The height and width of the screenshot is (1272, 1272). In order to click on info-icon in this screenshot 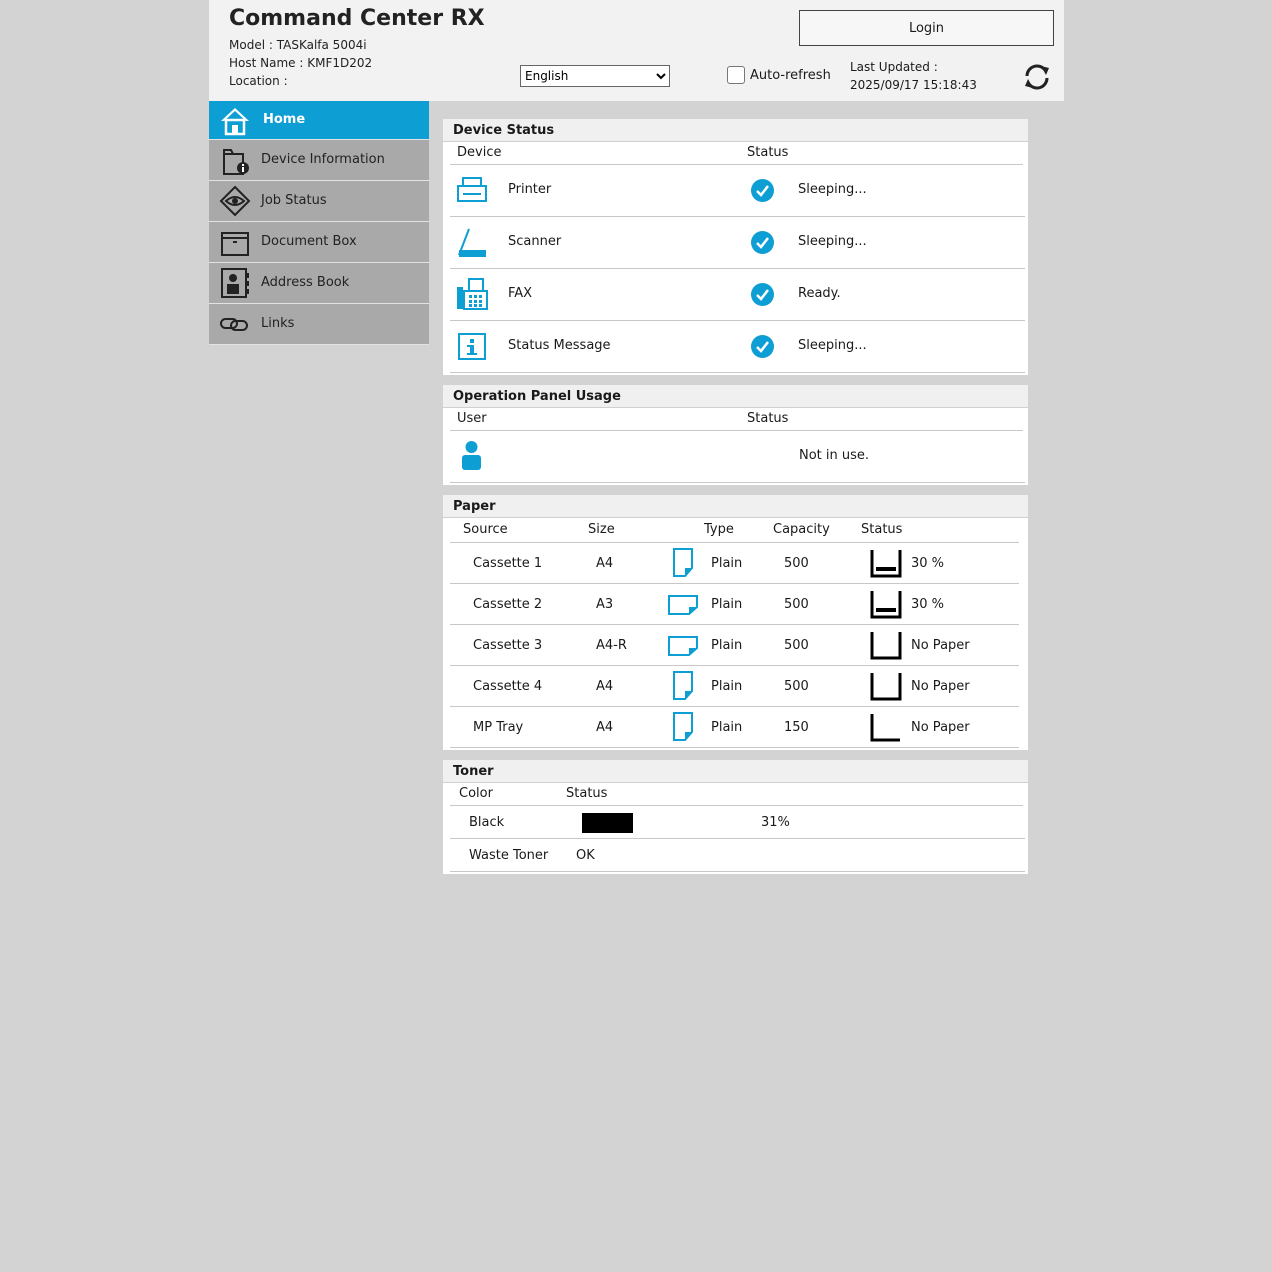, I will do `click(472, 346)`.